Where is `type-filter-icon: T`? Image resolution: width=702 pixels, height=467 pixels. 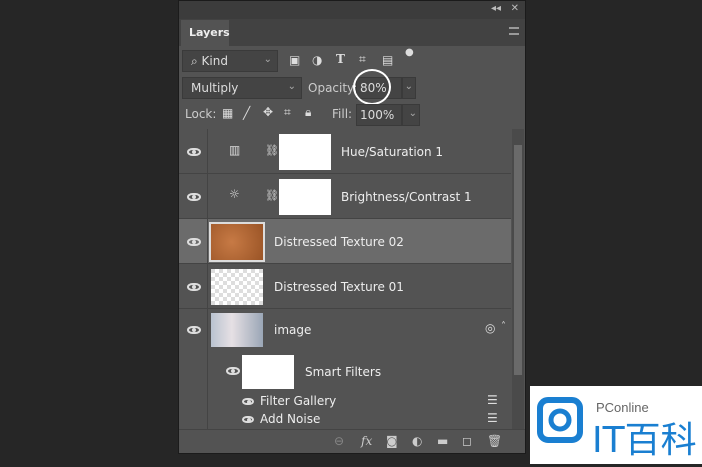 type-filter-icon: T is located at coordinates (340, 59).